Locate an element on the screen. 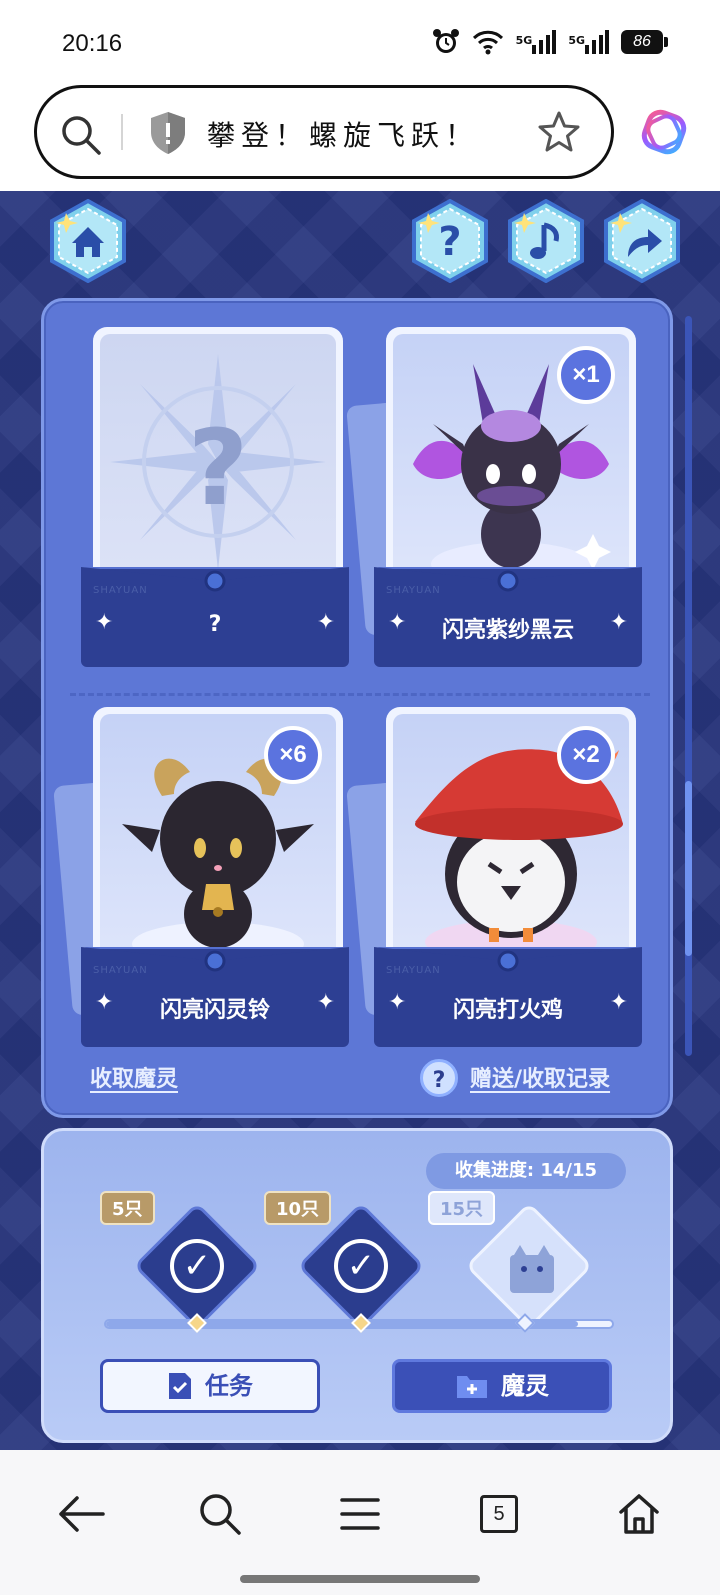 This screenshot has height=1595, width=720. status-time: 20:16 is located at coordinates (92, 43).